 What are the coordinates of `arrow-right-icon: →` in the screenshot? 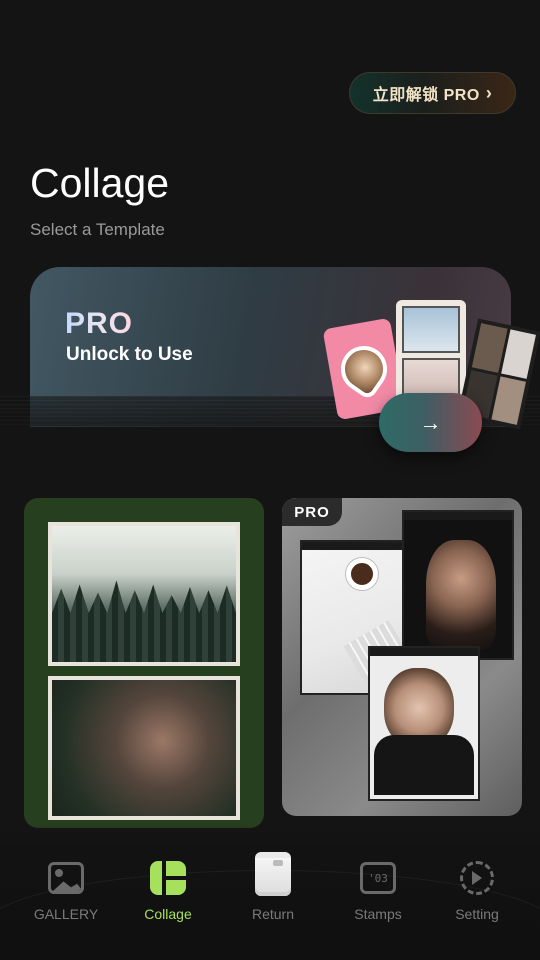 It's located at (430, 422).